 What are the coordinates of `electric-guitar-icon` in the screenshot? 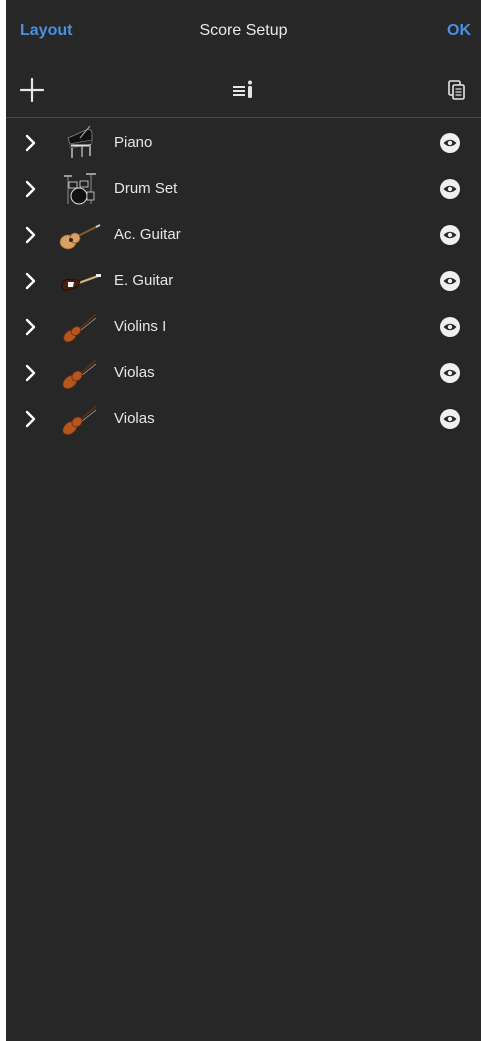 It's located at (79, 281).